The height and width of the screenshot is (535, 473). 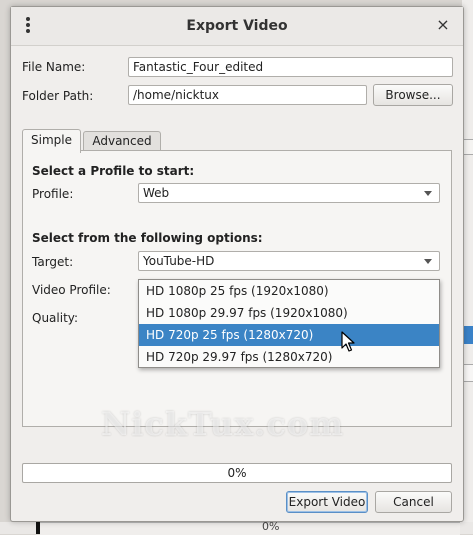 I want to click on profile-select-value: Web, so click(x=156, y=193).